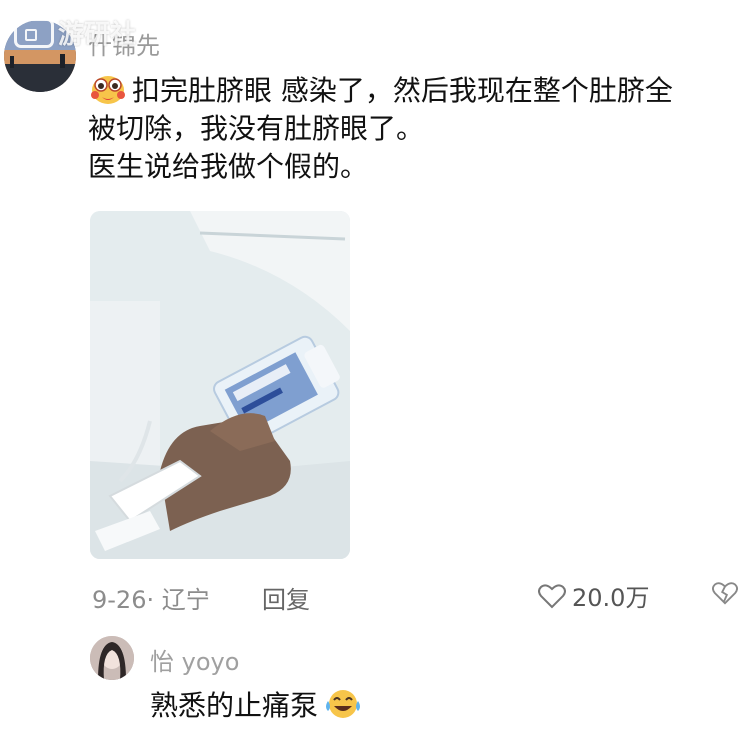 The image size is (750, 736). What do you see at coordinates (552, 595) in the screenshot?
I see `heart-icon` at bounding box center [552, 595].